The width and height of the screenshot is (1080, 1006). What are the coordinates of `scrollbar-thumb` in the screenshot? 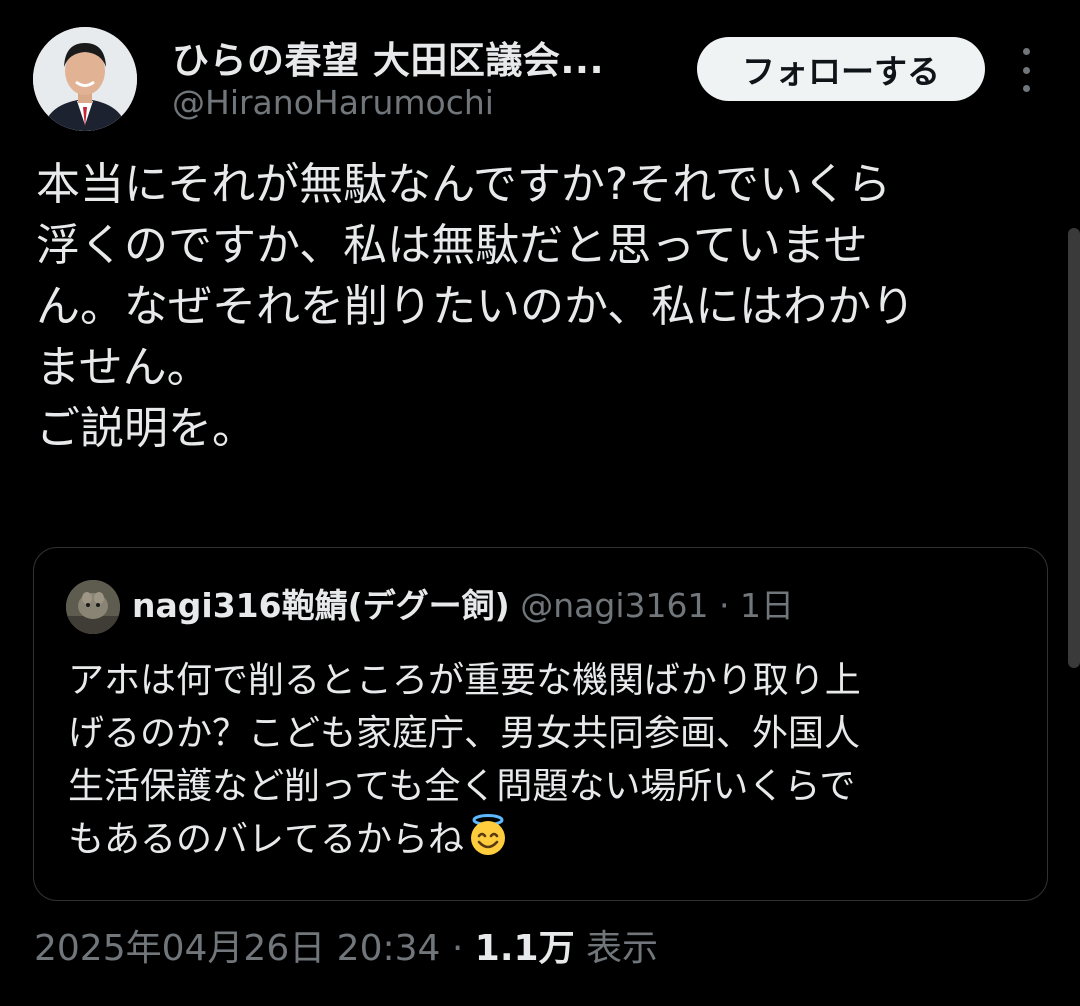 It's located at (1074, 448).